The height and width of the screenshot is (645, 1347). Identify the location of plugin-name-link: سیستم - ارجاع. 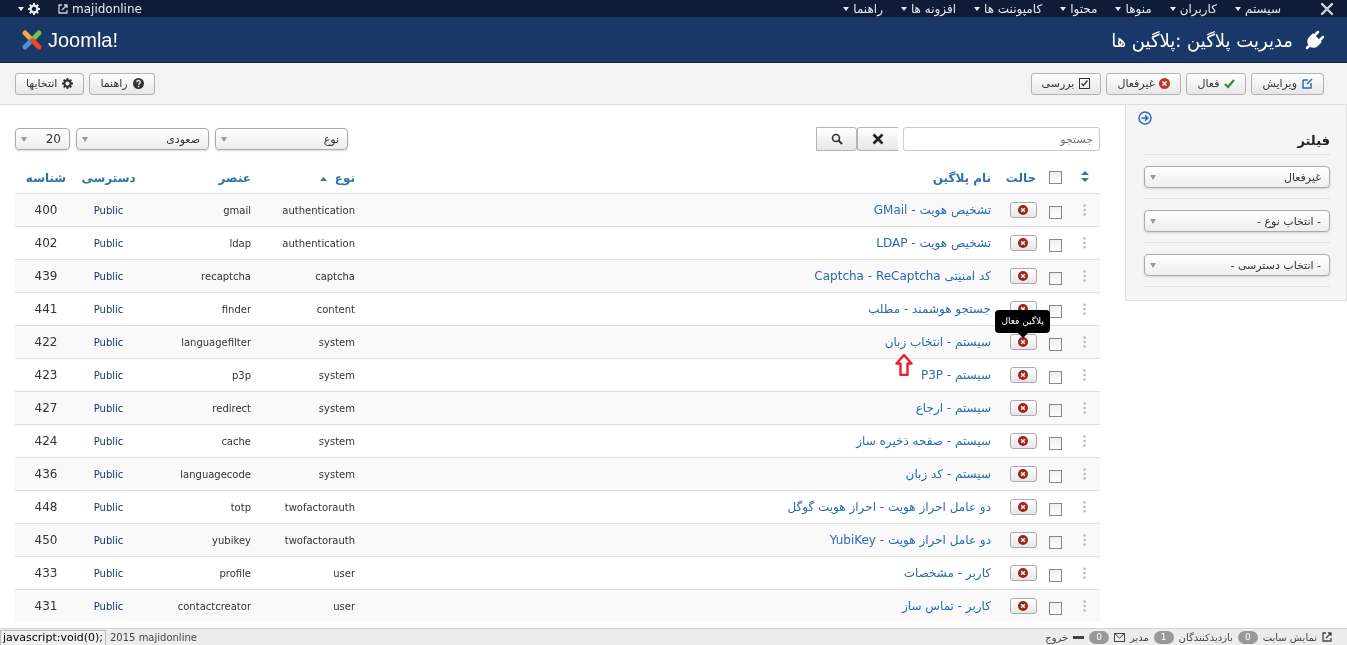
(953, 408).